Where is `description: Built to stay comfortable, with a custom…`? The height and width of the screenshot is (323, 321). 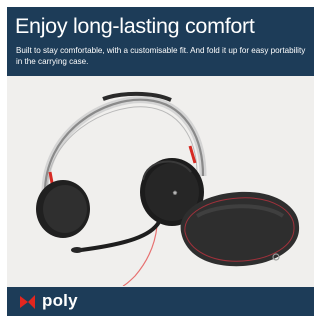
description: Built to stay comfortable, with a custom… is located at coordinates (161, 56).